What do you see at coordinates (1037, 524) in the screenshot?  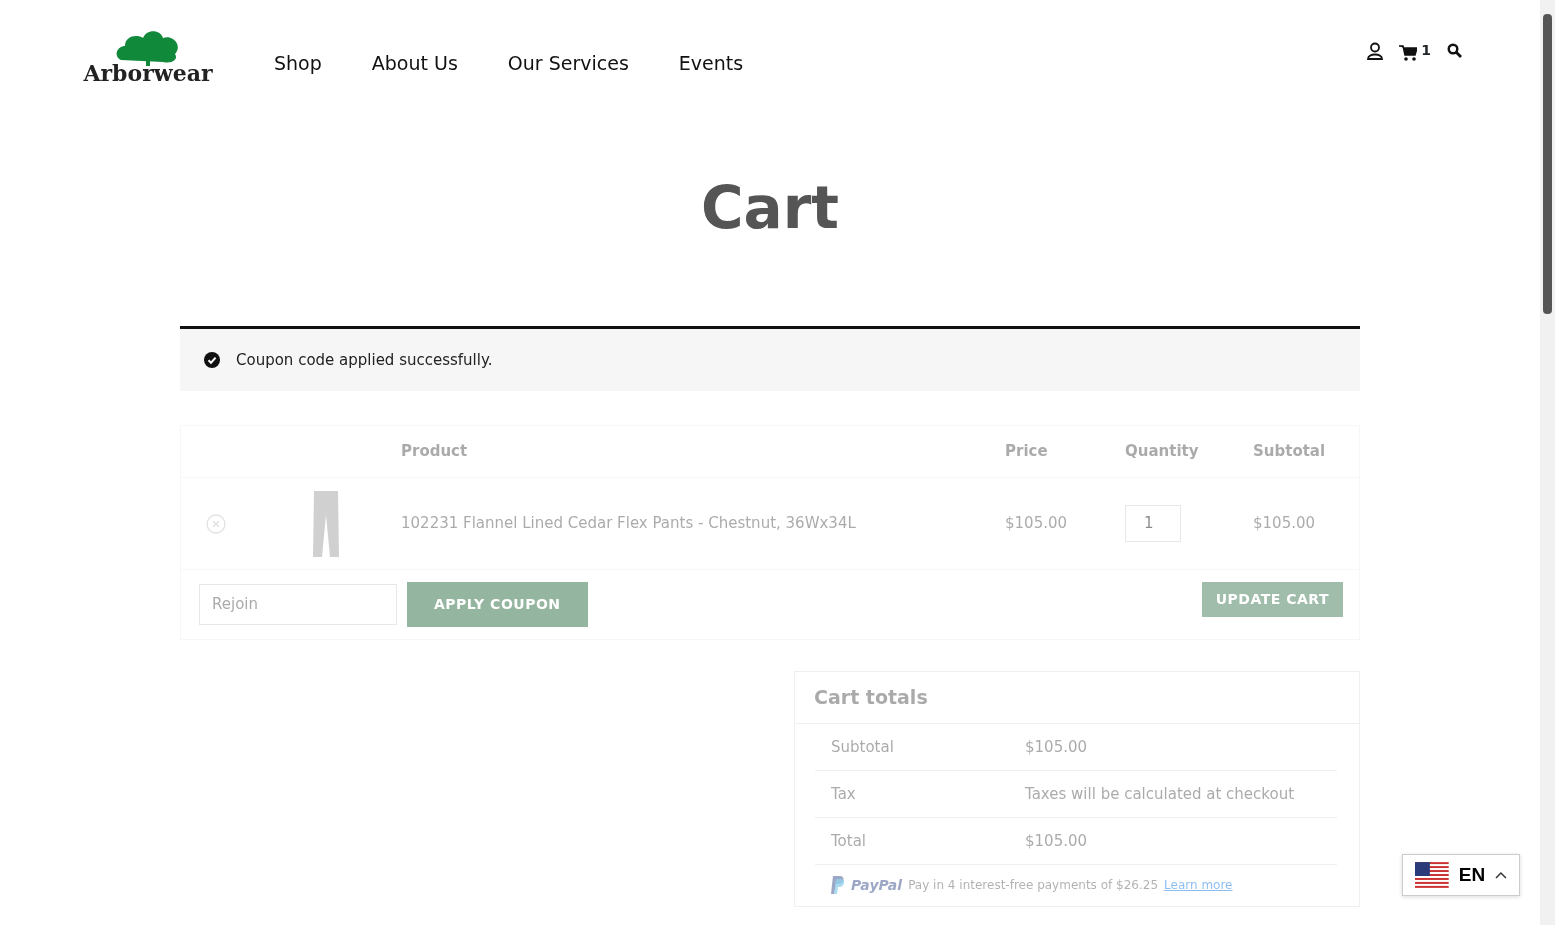 I see `price-cell-text: $105.00` at bounding box center [1037, 524].